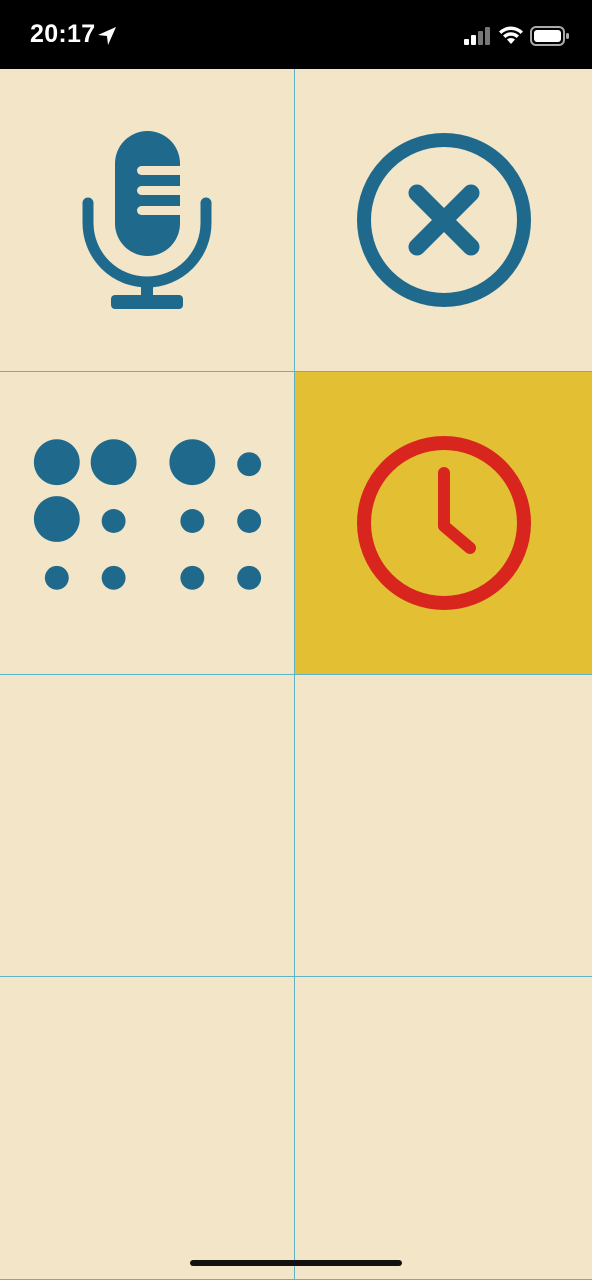 The height and width of the screenshot is (1280, 592). I want to click on braille-icon, so click(147, 514).